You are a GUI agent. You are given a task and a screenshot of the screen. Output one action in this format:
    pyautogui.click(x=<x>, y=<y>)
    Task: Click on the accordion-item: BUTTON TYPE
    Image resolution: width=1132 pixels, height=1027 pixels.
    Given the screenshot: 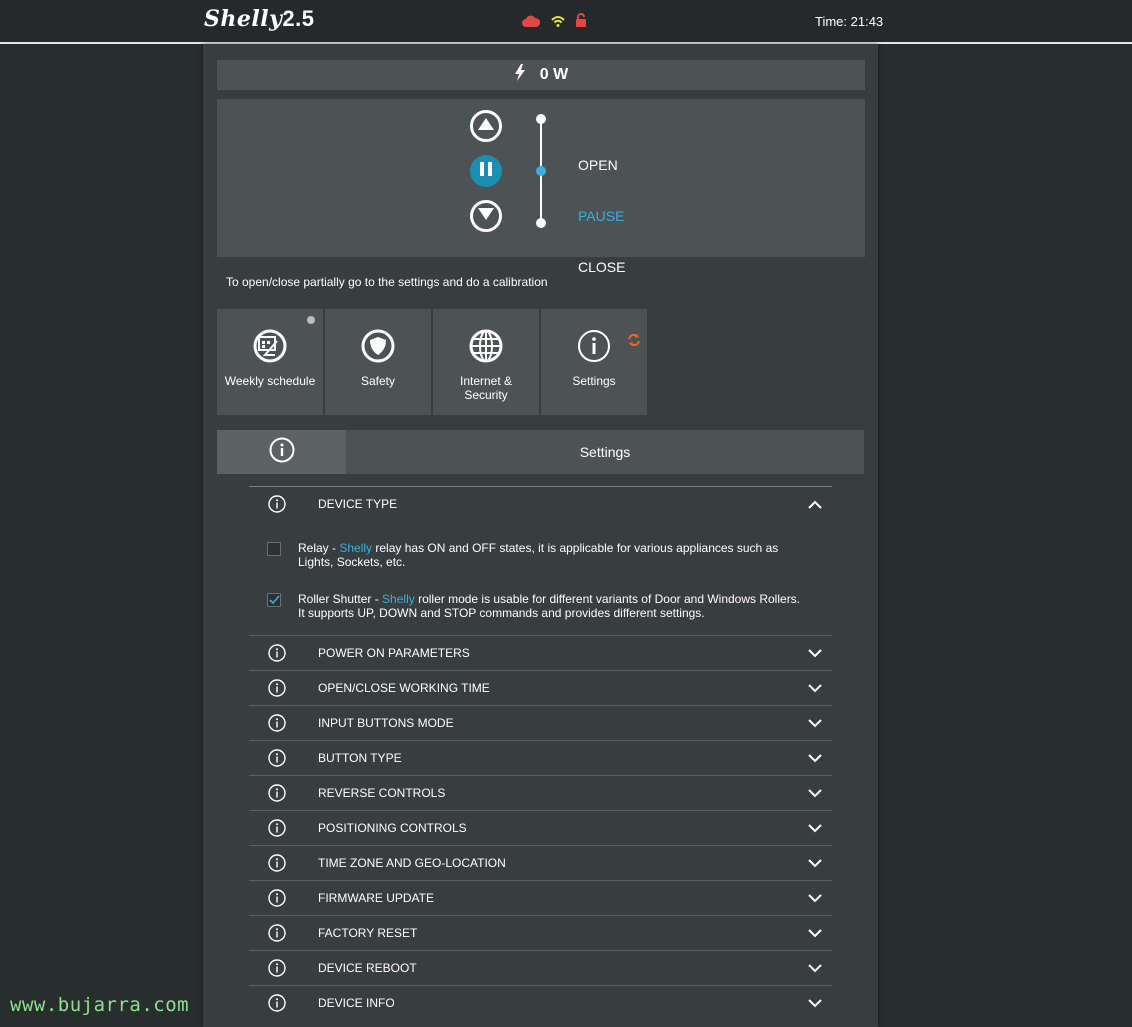 What is the action you would take?
    pyautogui.click(x=540, y=757)
    